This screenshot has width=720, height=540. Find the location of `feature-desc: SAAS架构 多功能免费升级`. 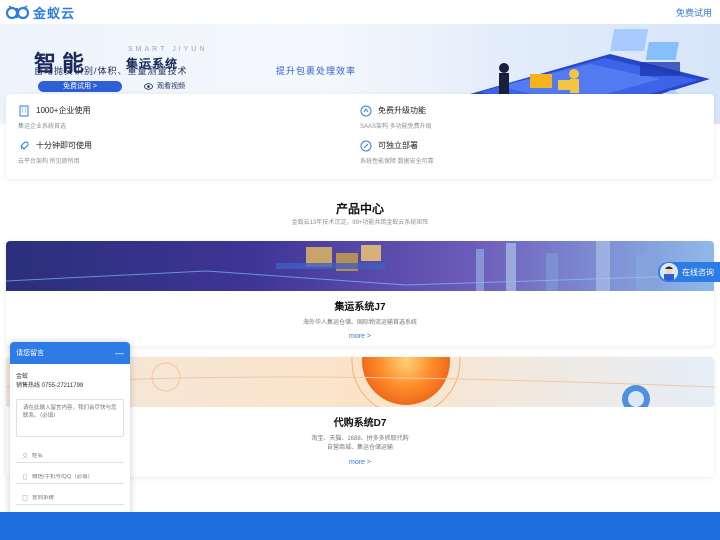

feature-desc: SAAS架构 多功能免费升级 is located at coordinates (396, 127).